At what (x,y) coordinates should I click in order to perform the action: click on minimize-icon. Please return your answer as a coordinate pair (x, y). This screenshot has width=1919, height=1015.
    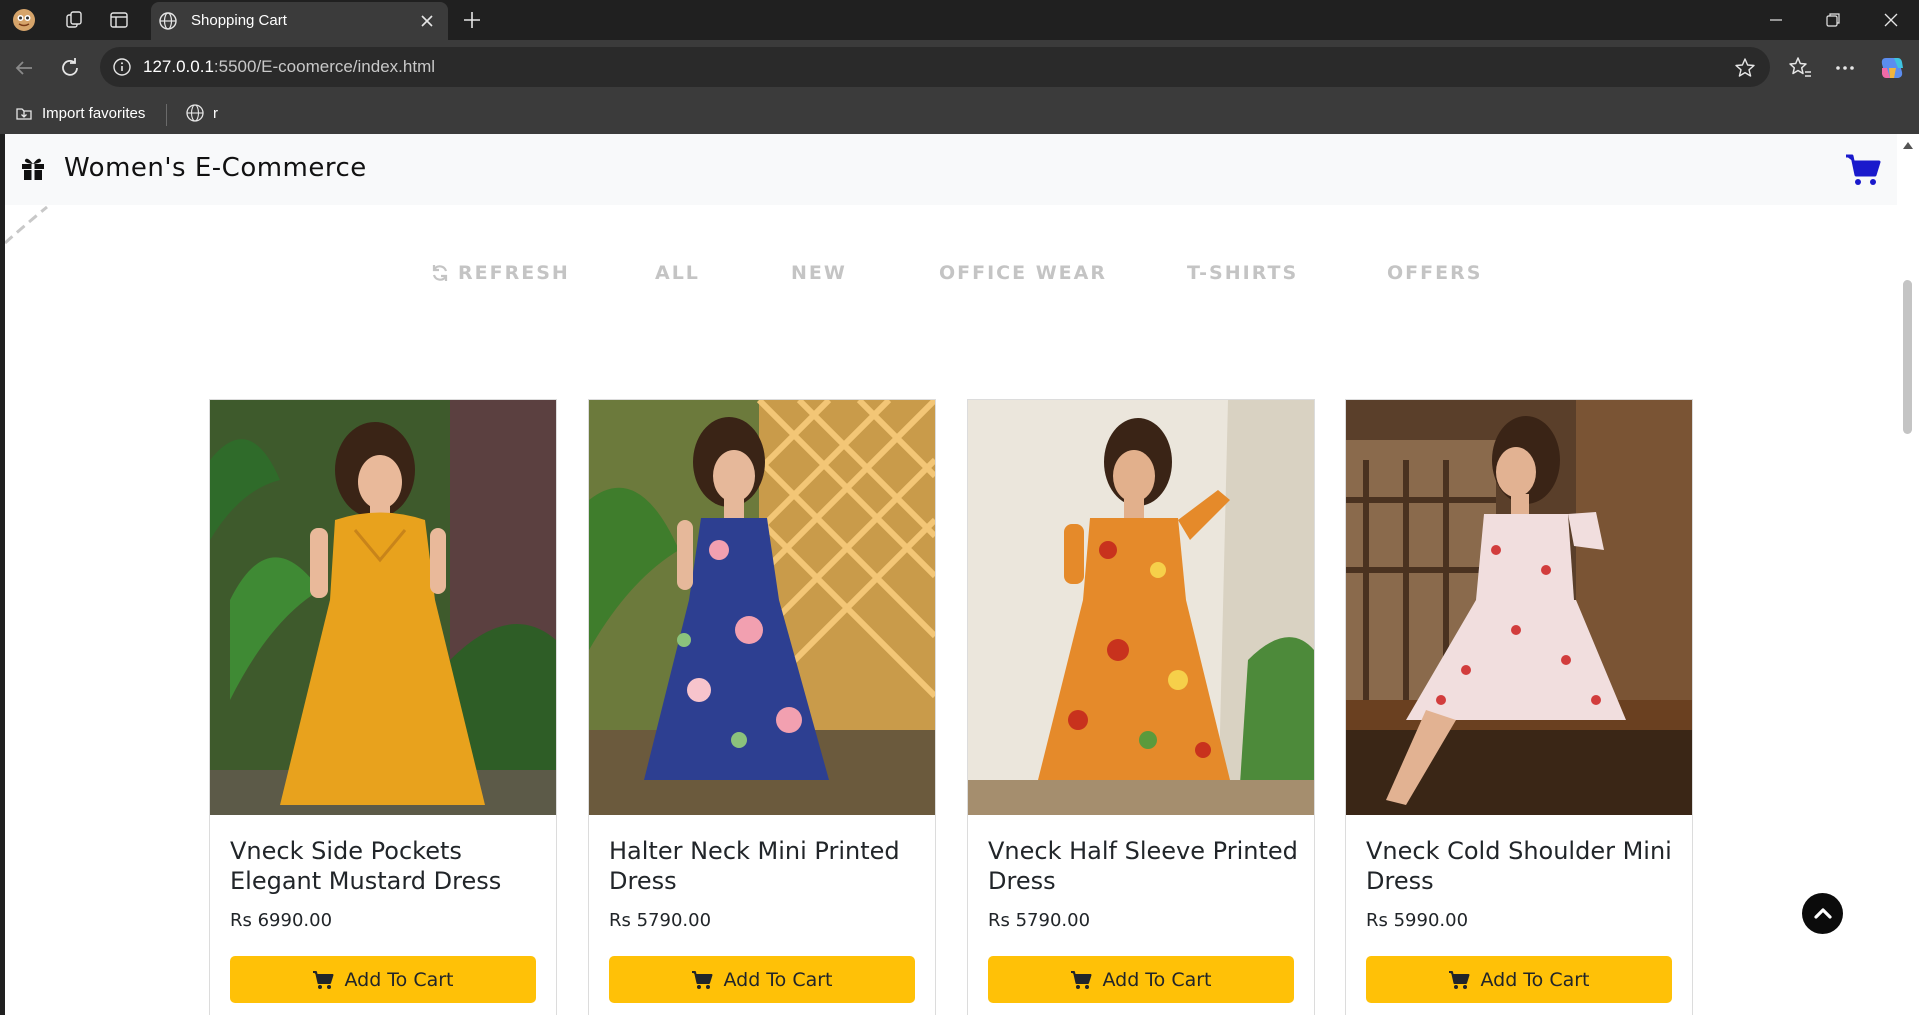
    Looking at the image, I should click on (1776, 20).